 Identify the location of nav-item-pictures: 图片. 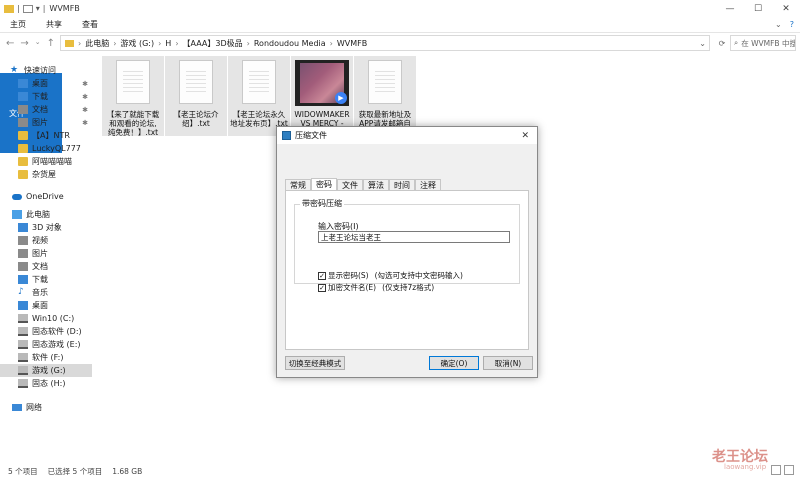
(55, 253).